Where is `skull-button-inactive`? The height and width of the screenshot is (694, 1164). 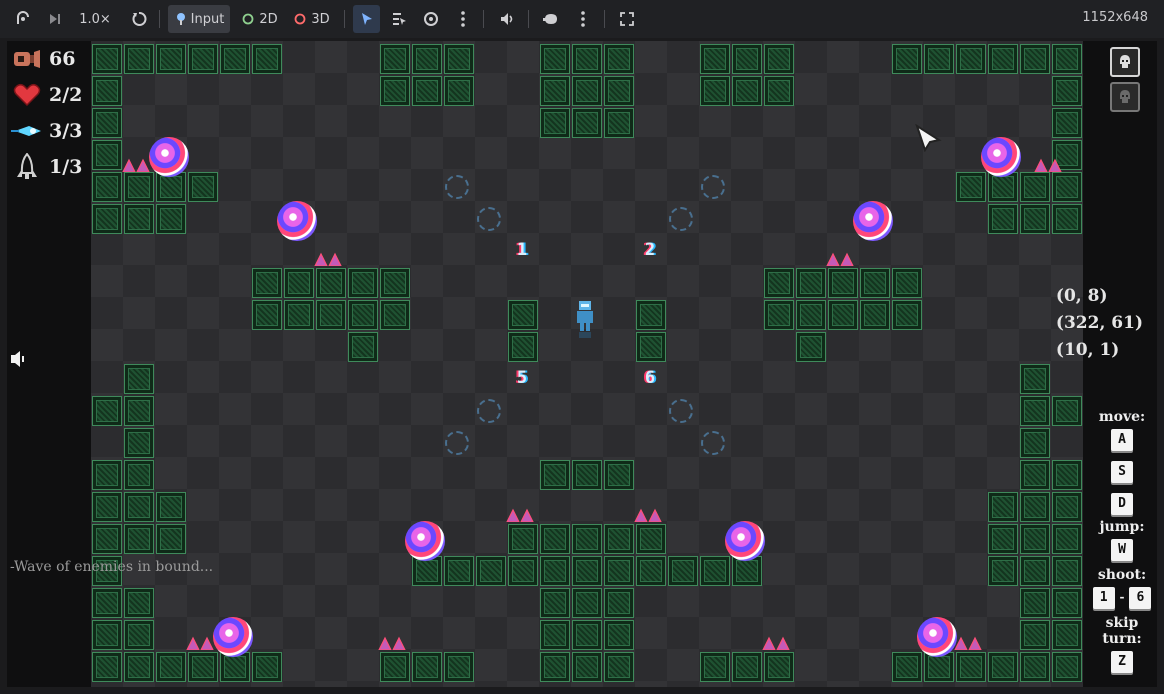 skull-button-inactive is located at coordinates (1125, 97).